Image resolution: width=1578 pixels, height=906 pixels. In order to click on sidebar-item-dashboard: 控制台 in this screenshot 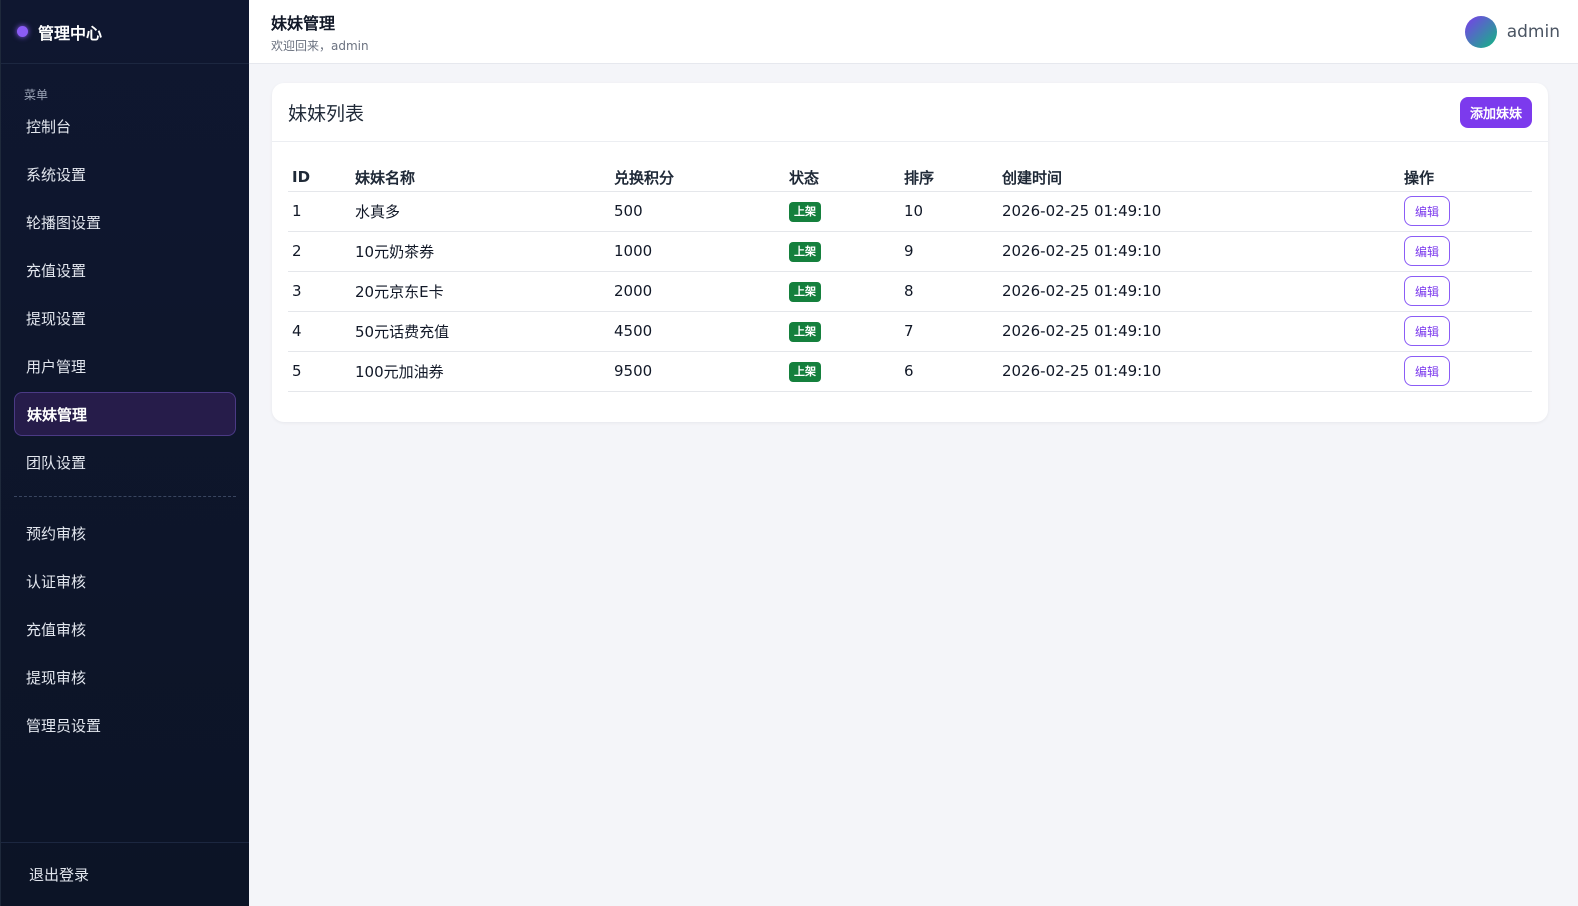, I will do `click(125, 126)`.